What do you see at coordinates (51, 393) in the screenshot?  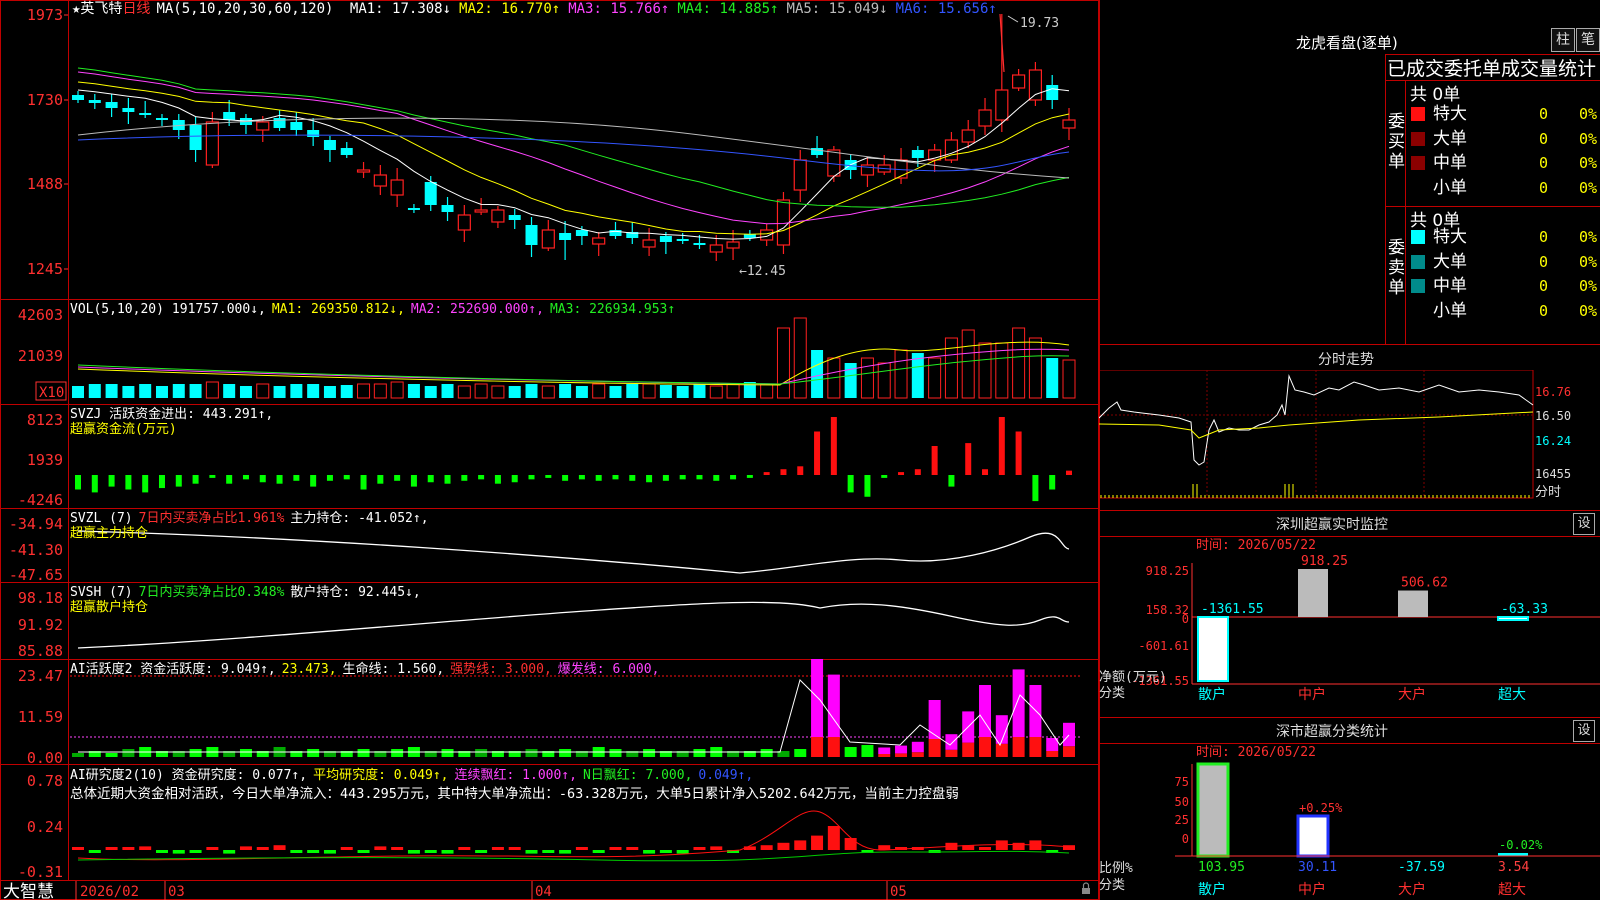 I see `vol-unit: X10` at bounding box center [51, 393].